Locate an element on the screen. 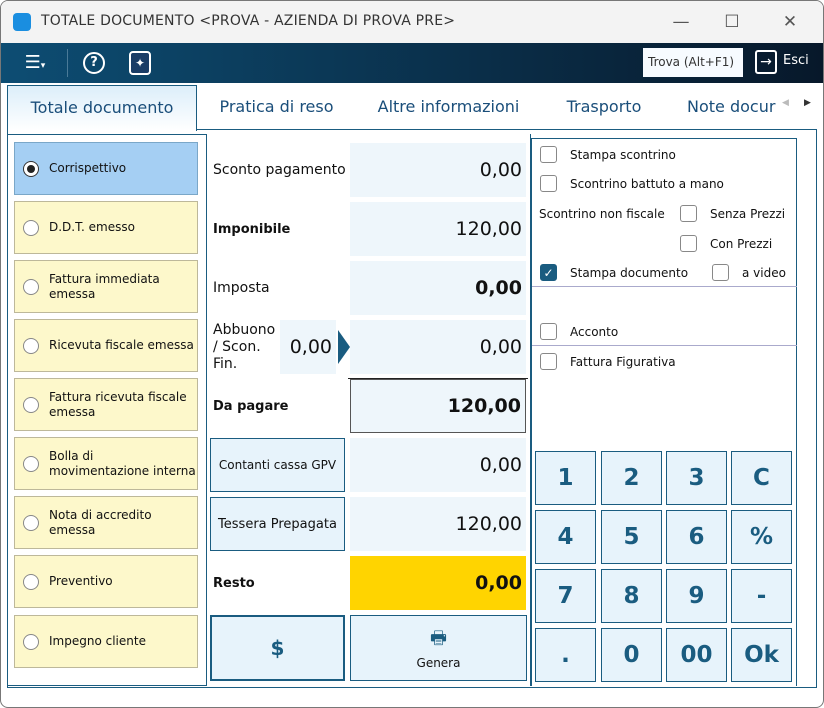  key-decimal: . is located at coordinates (565, 655).